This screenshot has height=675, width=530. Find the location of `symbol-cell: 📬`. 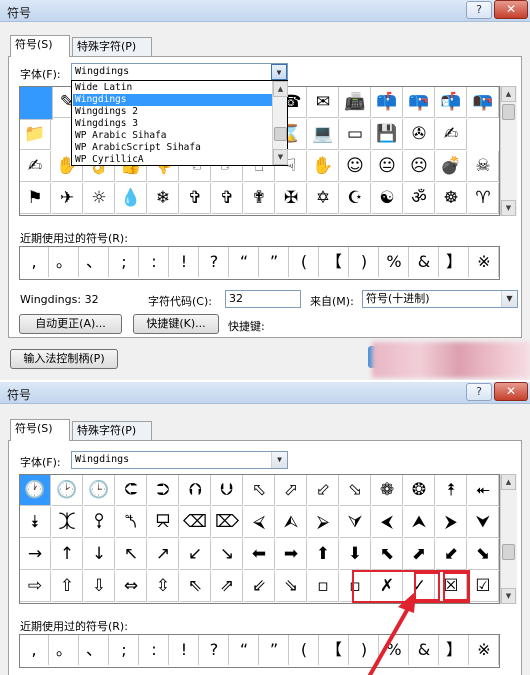

symbol-cell: 📬 is located at coordinates (451, 102).